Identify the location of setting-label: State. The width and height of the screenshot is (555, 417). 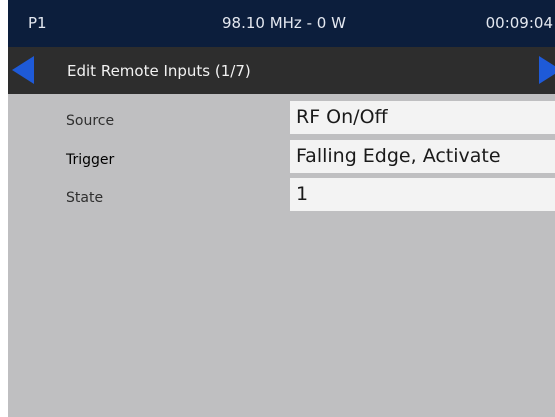
(85, 198).